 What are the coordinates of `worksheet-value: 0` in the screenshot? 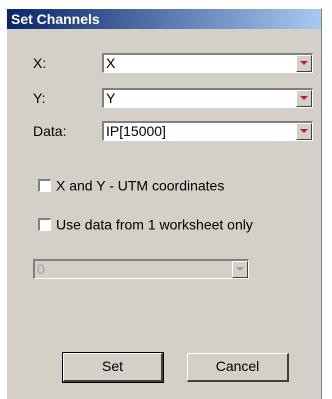 It's located at (41, 269).